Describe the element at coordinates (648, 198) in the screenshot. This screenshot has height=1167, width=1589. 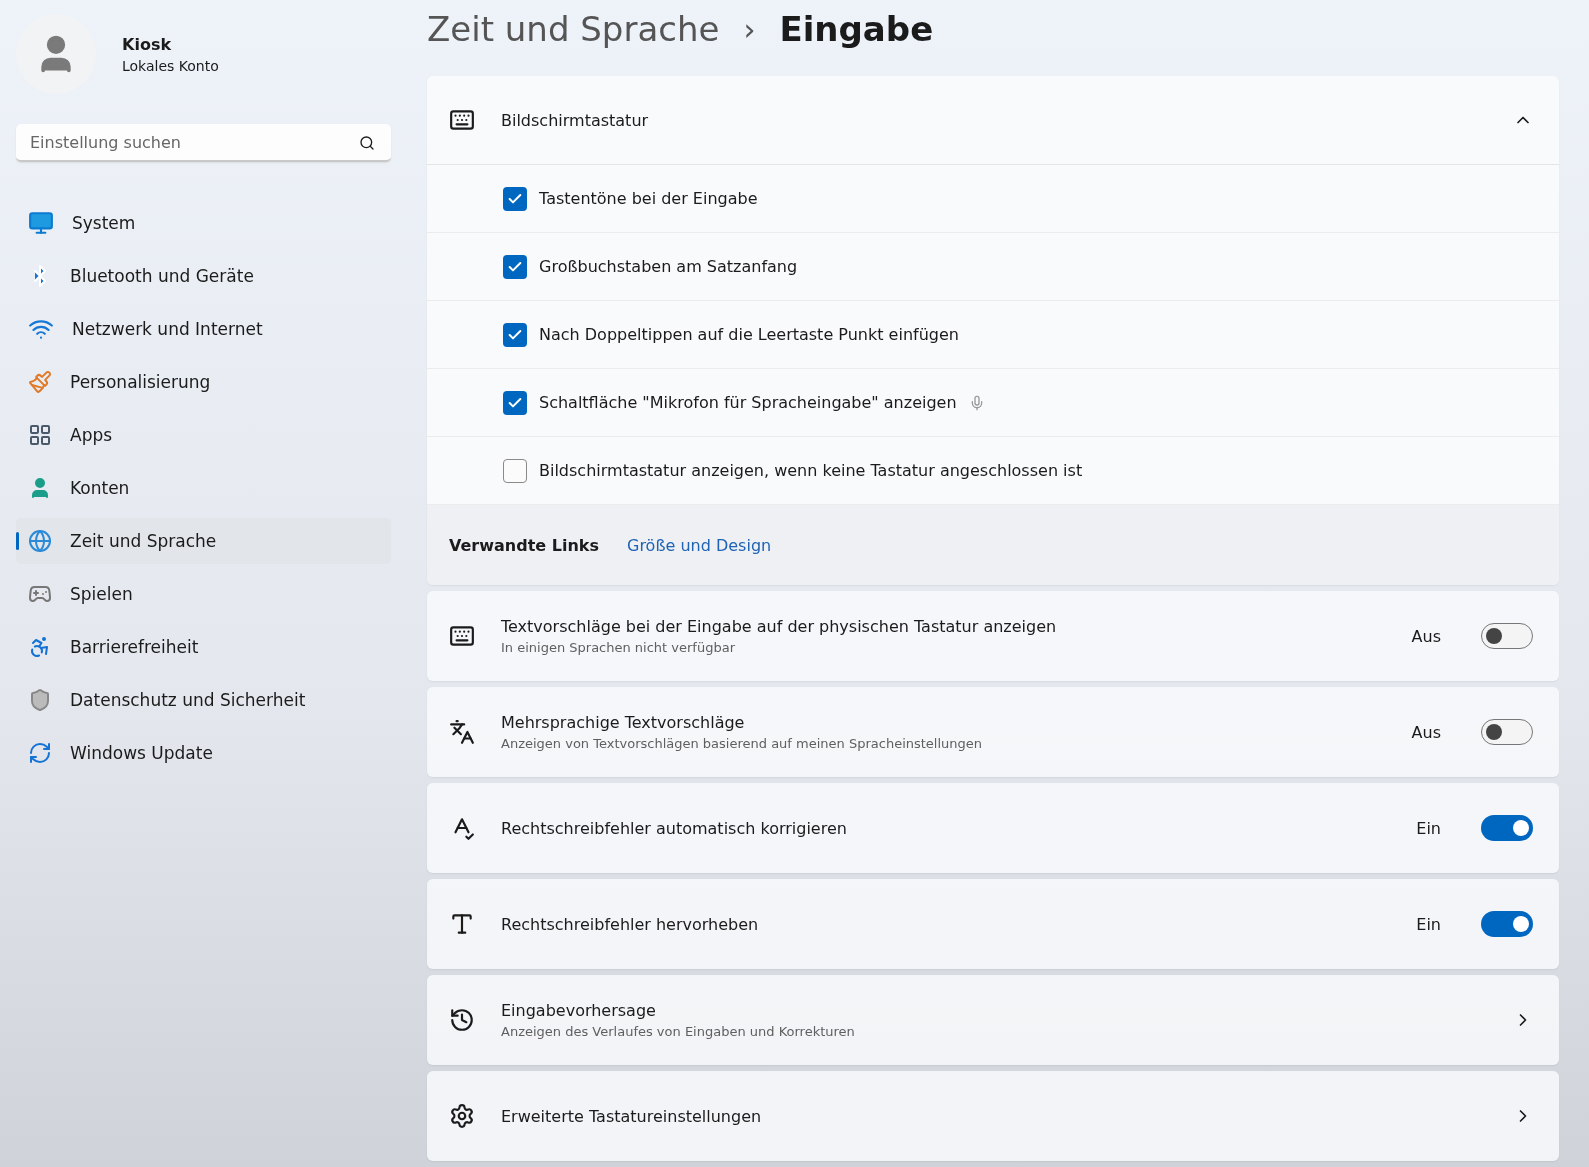
I see `option-label: Tastentöne bei der Eingabe` at that location.